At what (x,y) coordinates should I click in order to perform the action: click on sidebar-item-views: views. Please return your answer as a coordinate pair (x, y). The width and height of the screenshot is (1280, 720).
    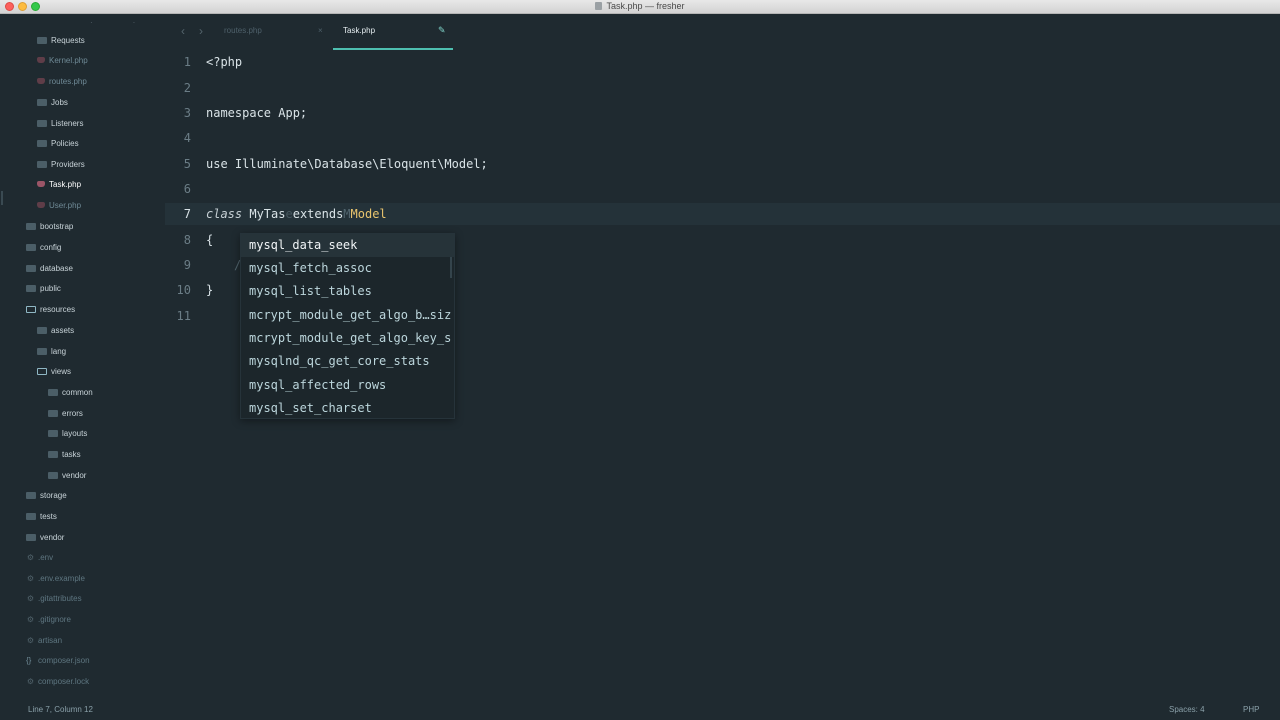
    Looking at the image, I should click on (54, 372).